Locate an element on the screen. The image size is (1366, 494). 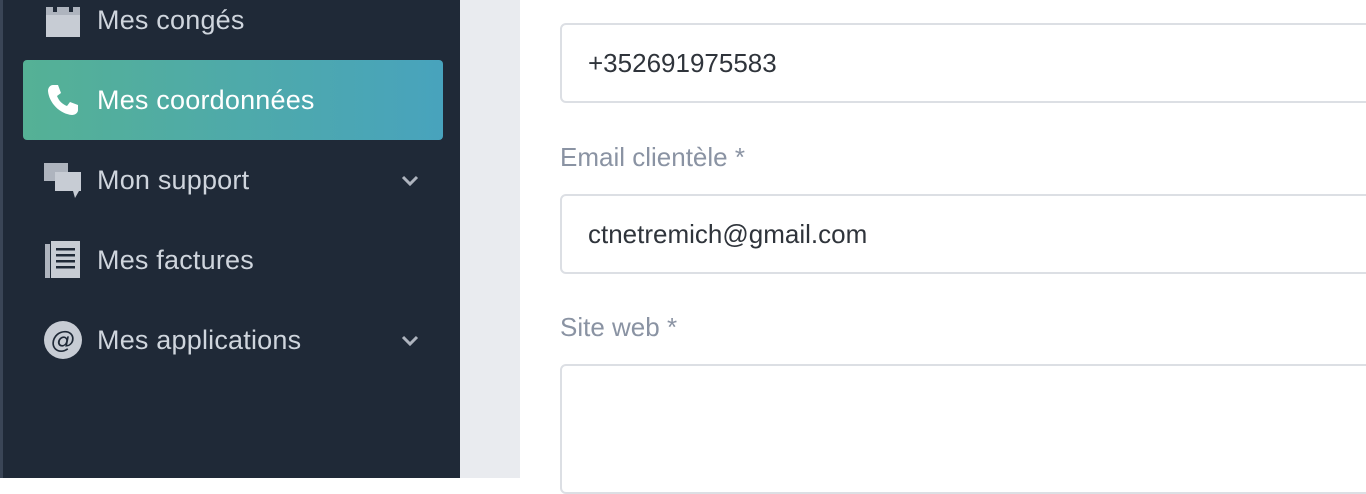
sidebar-item-label: Mes factures is located at coordinates (175, 259).